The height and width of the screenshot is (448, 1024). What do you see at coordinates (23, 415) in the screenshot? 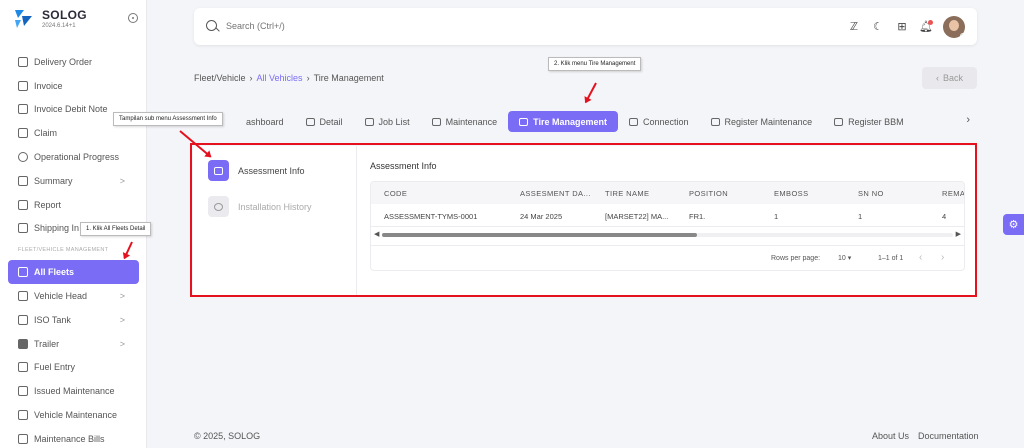
I see `car-icon` at bounding box center [23, 415].